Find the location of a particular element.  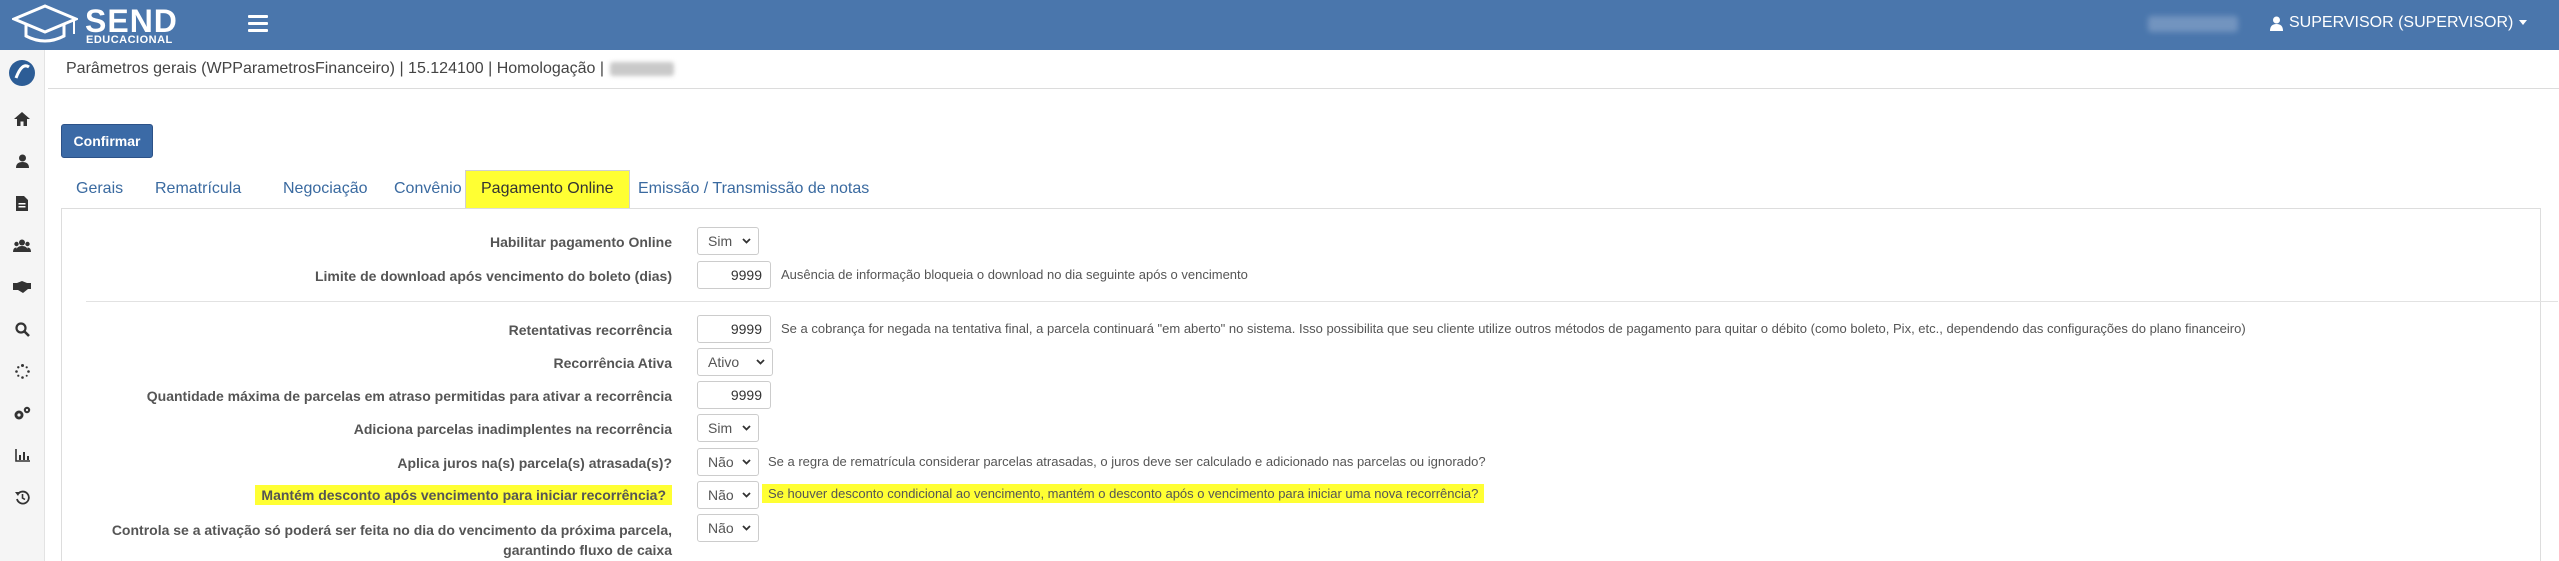

graduation-cap-icon is located at coordinates (45, 23).